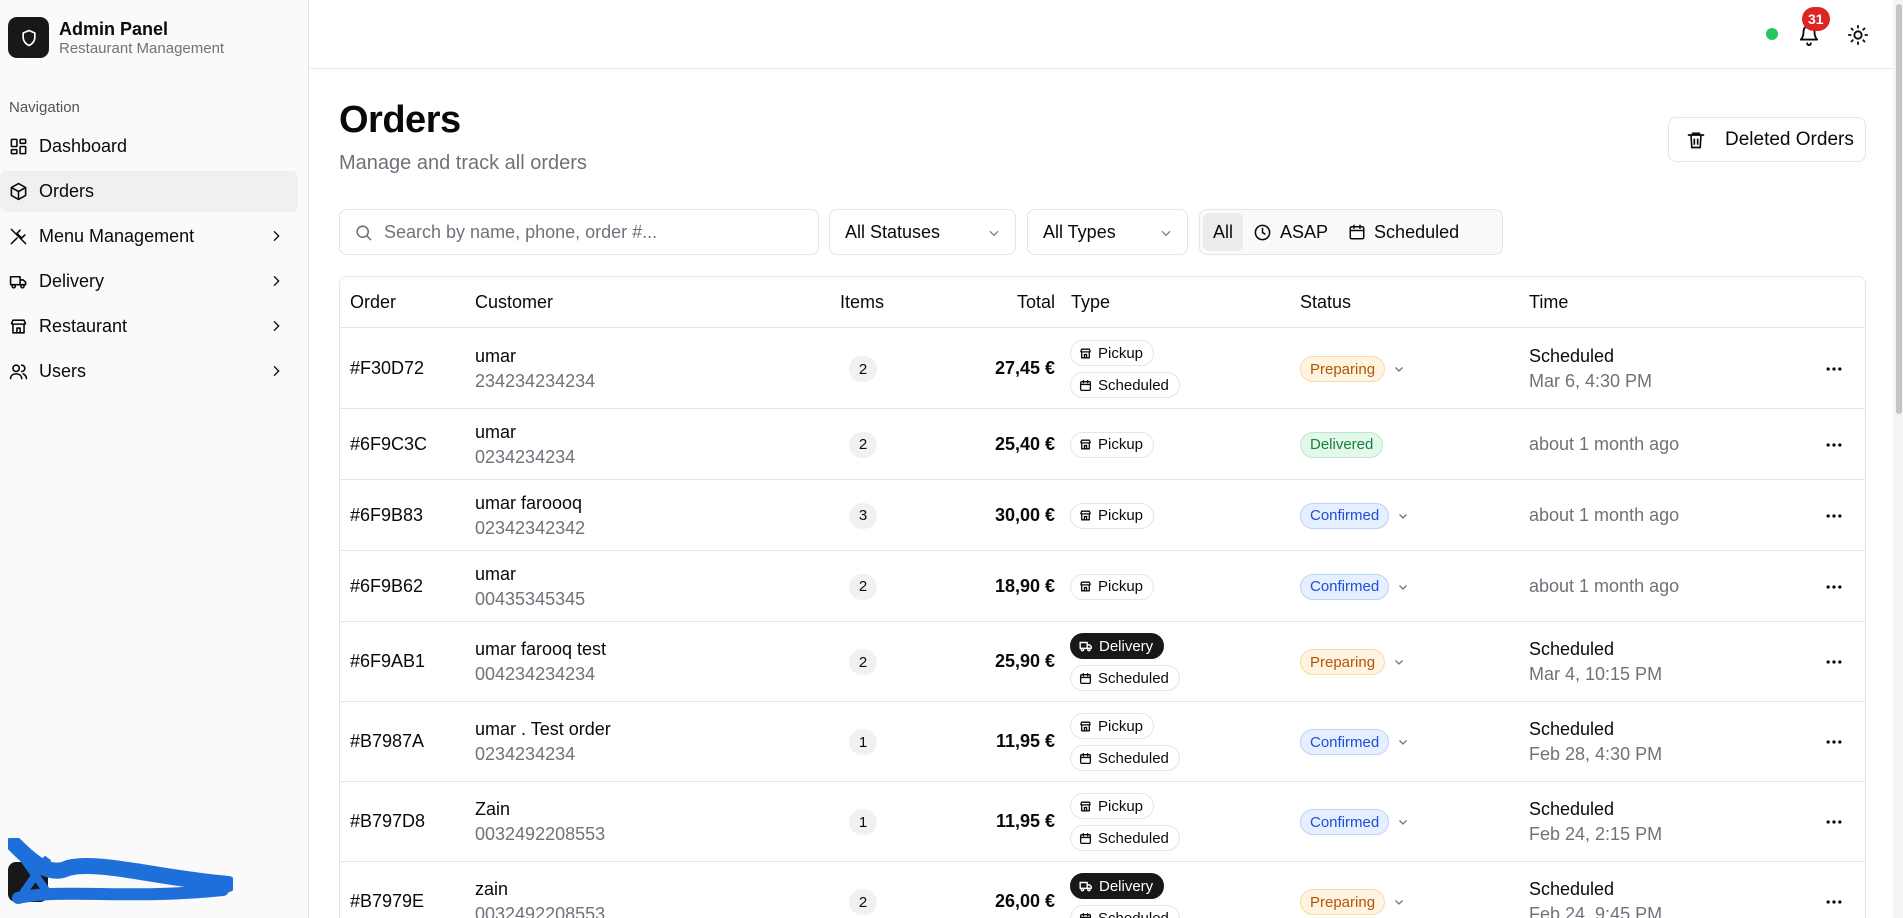 The height and width of the screenshot is (918, 1903). What do you see at coordinates (1262, 232) in the screenshot?
I see `clock-icon` at bounding box center [1262, 232].